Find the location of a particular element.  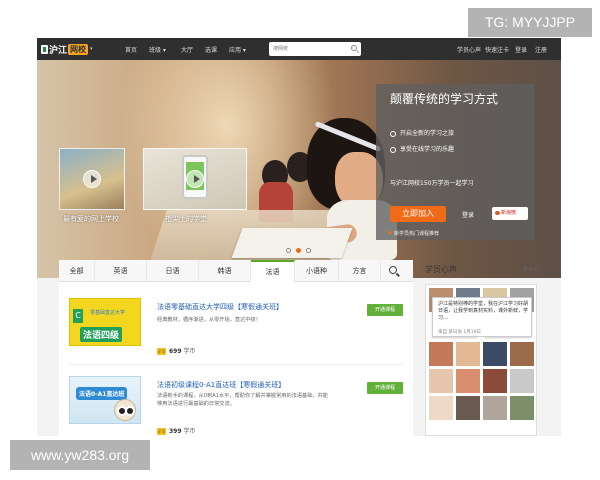

tab-japanese: 日语 is located at coordinates (173, 271).